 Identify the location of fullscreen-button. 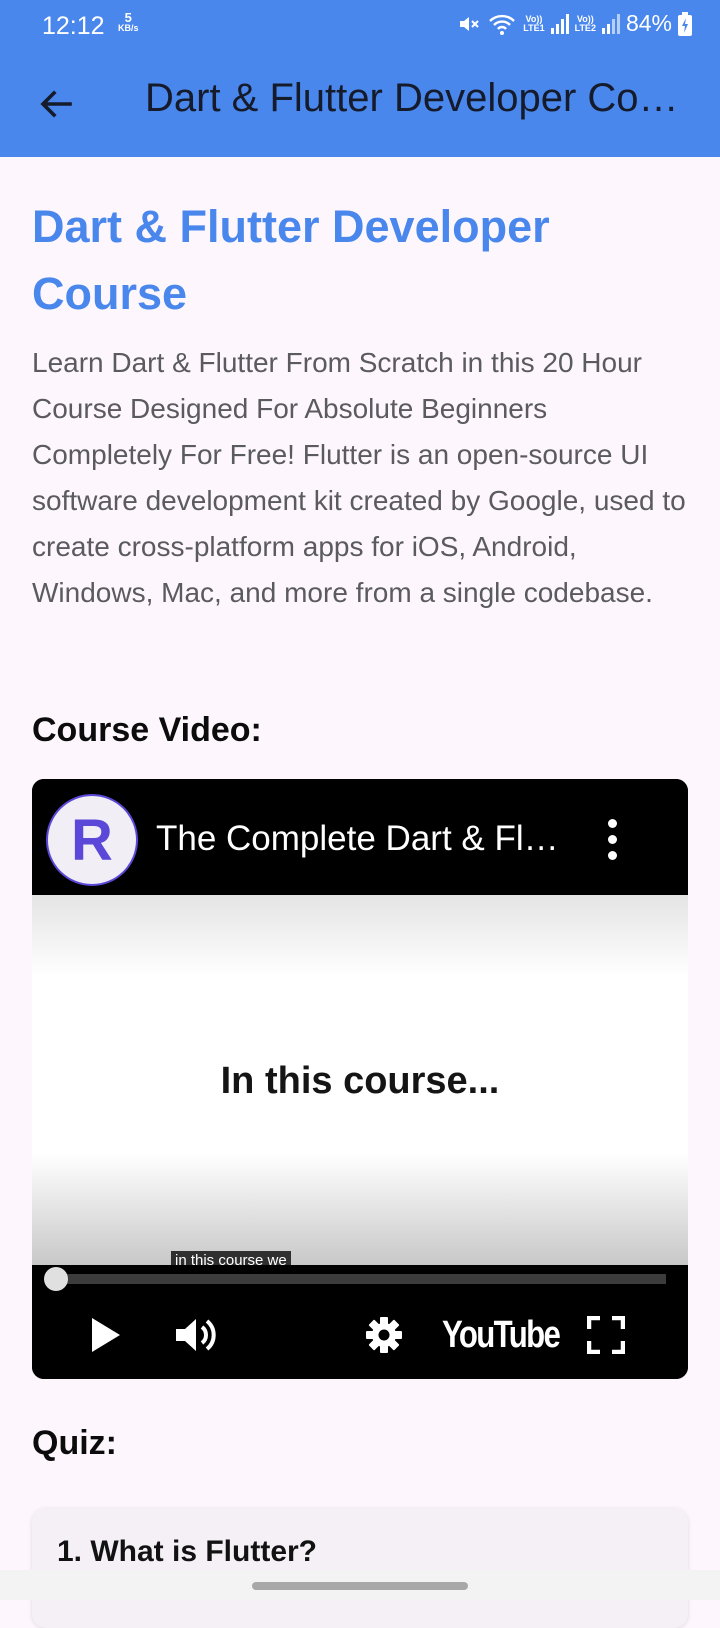
(606, 1335).